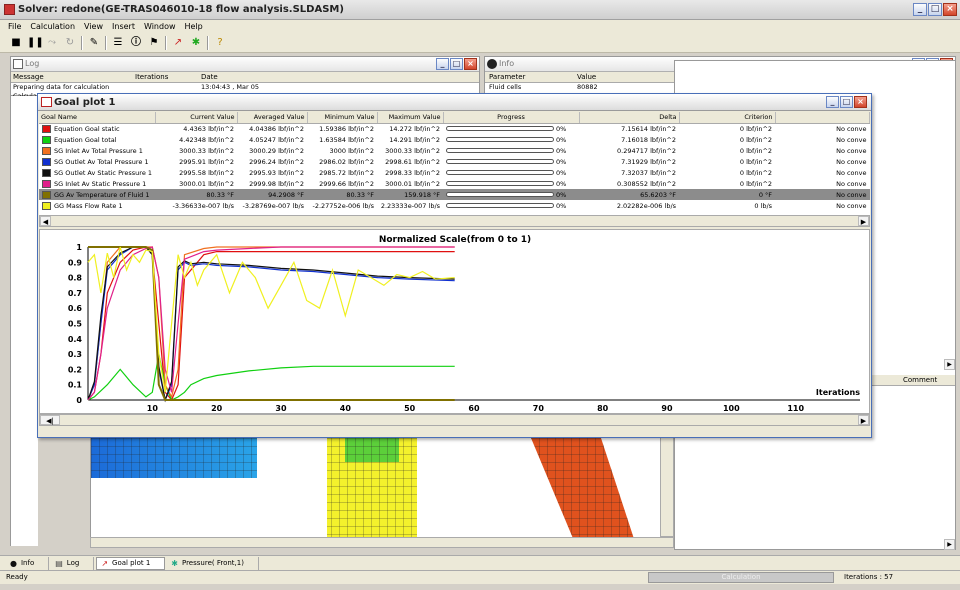  I want to click on goal-status: No conve, so click(822, 161).